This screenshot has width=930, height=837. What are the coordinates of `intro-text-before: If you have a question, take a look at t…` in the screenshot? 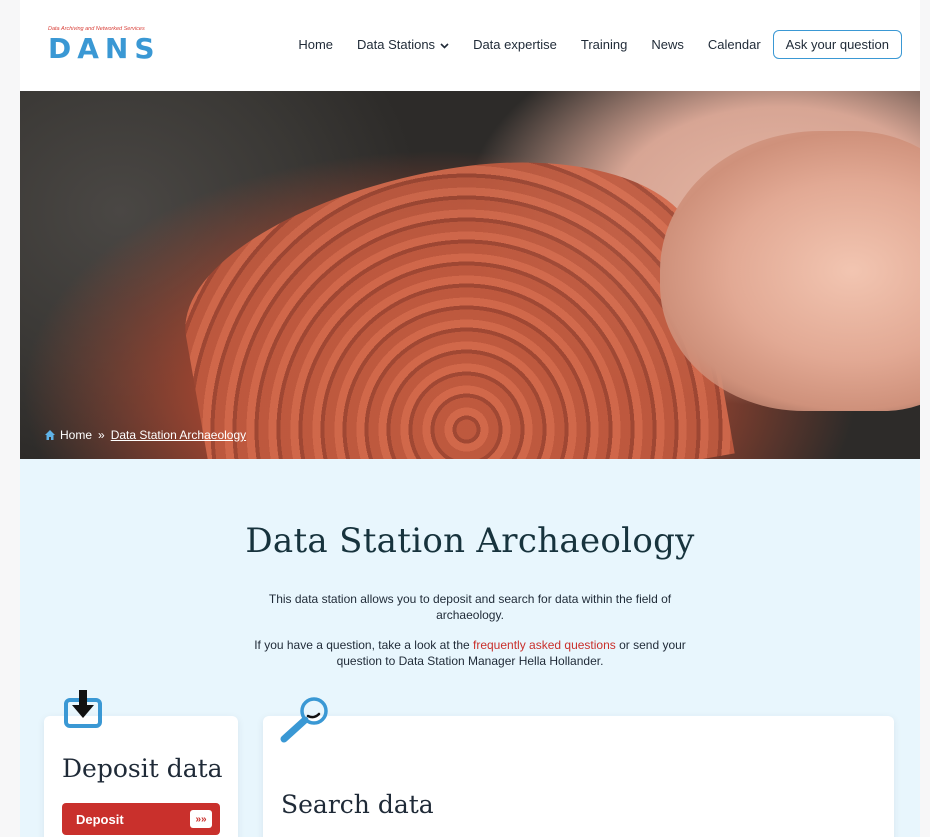 It's located at (363, 645).